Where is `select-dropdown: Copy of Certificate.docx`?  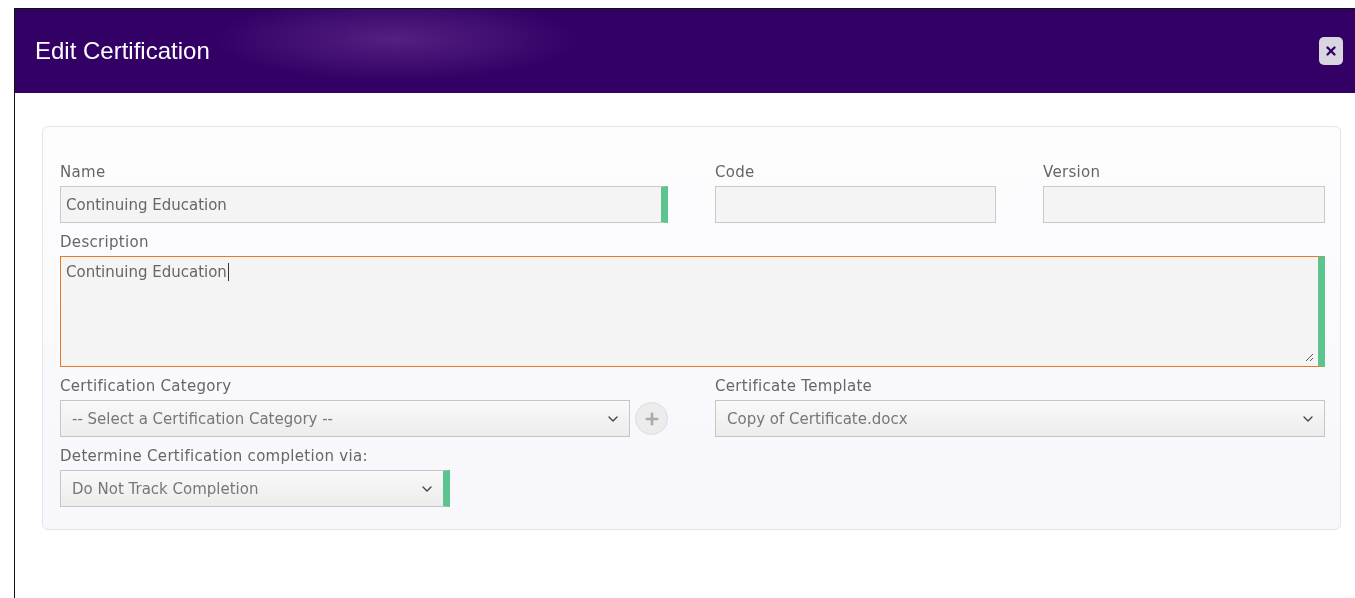 select-dropdown: Copy of Certificate.docx is located at coordinates (1020, 418).